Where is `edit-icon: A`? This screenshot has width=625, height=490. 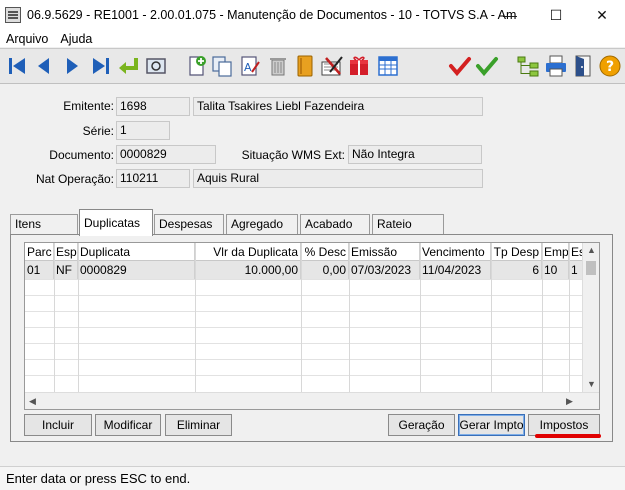
edit-icon: A is located at coordinates (250, 66).